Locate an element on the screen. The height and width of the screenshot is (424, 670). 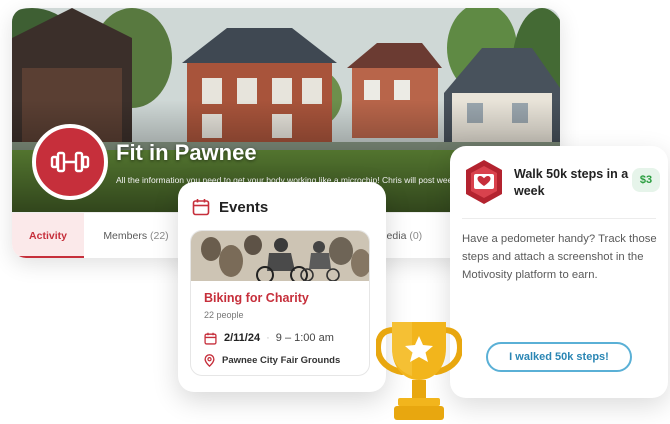
event-date: 2/11/24 is located at coordinates (242, 338).